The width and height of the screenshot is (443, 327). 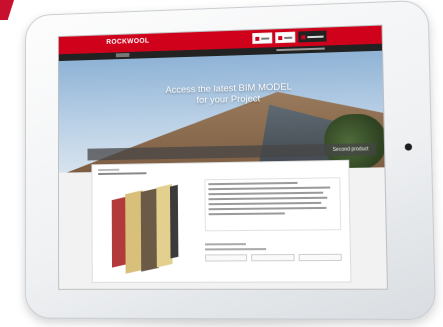 I want to click on product-image, so click(x=146, y=229).